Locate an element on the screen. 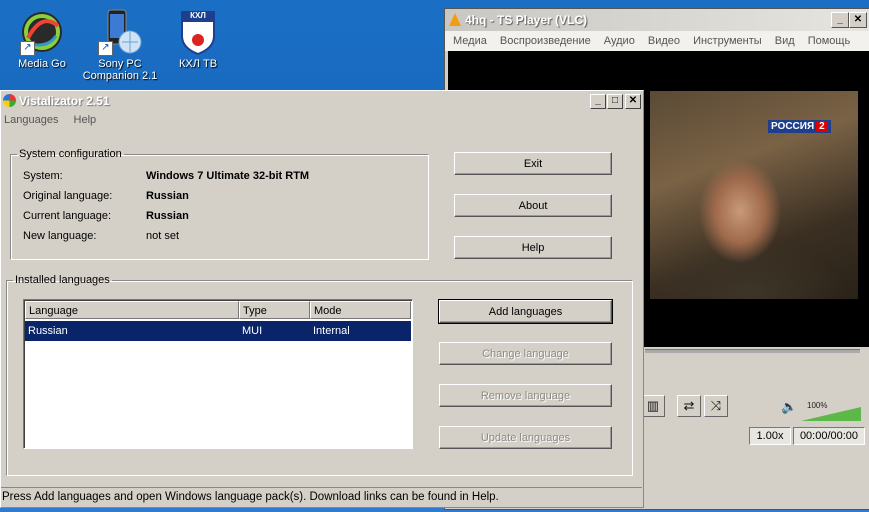  equalizer-icon: ▥ is located at coordinates (653, 406).